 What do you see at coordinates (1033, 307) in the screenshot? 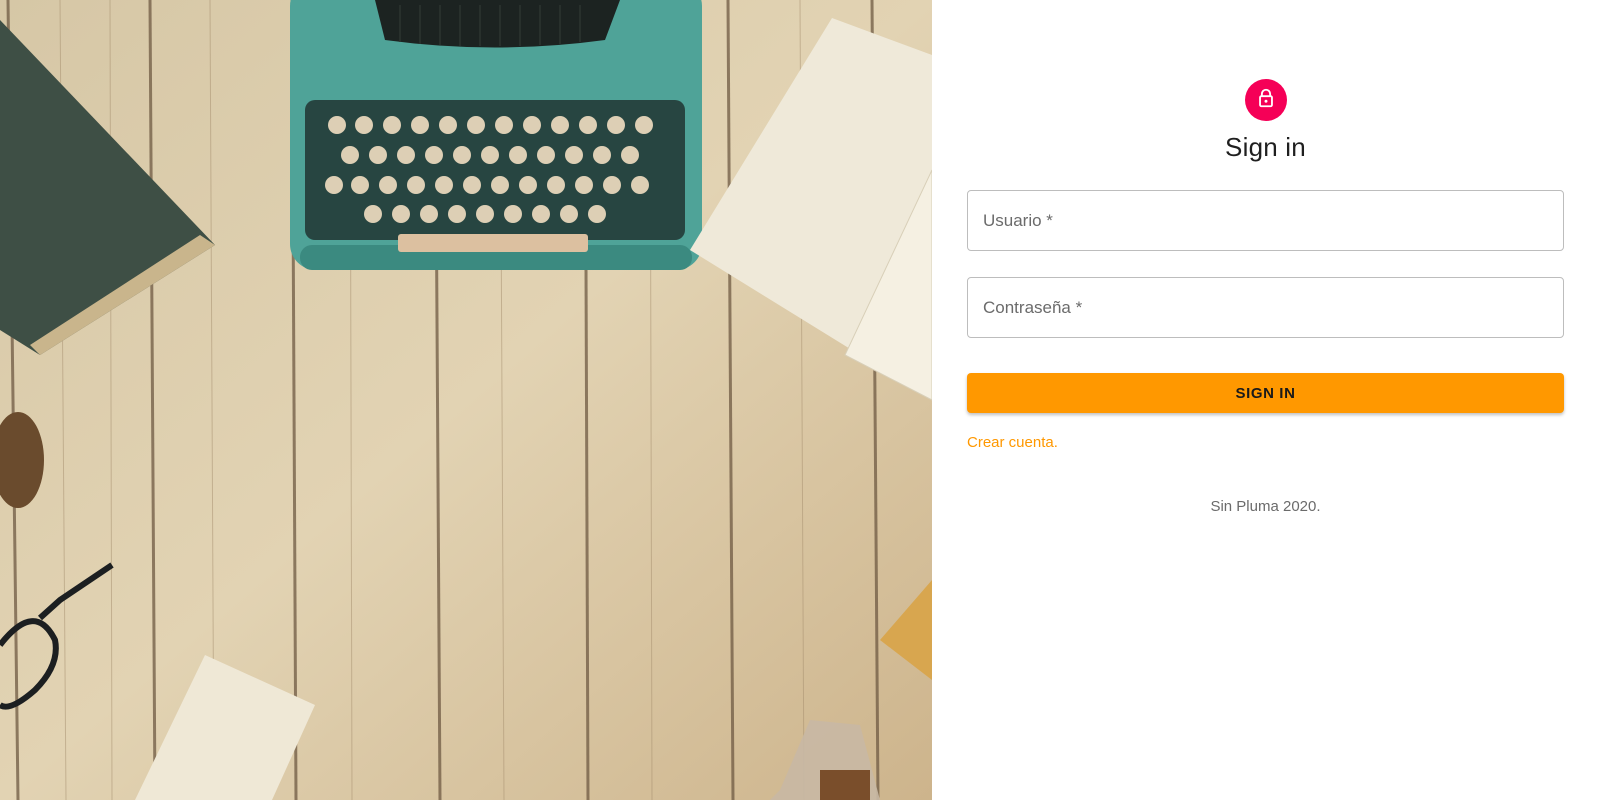
I see `password-label: Contraseña *` at bounding box center [1033, 307].